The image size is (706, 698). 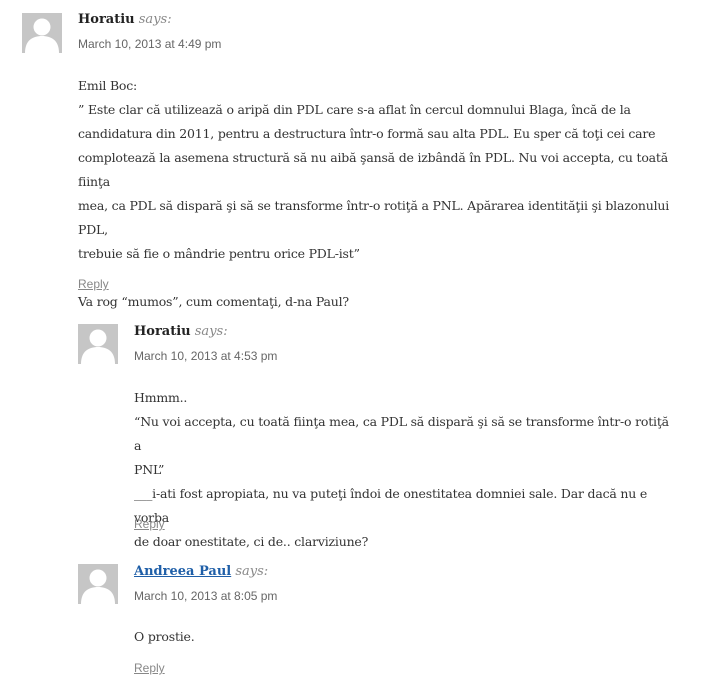 What do you see at coordinates (182, 571) in the screenshot?
I see `comment-author-link: Andreea Paul` at bounding box center [182, 571].